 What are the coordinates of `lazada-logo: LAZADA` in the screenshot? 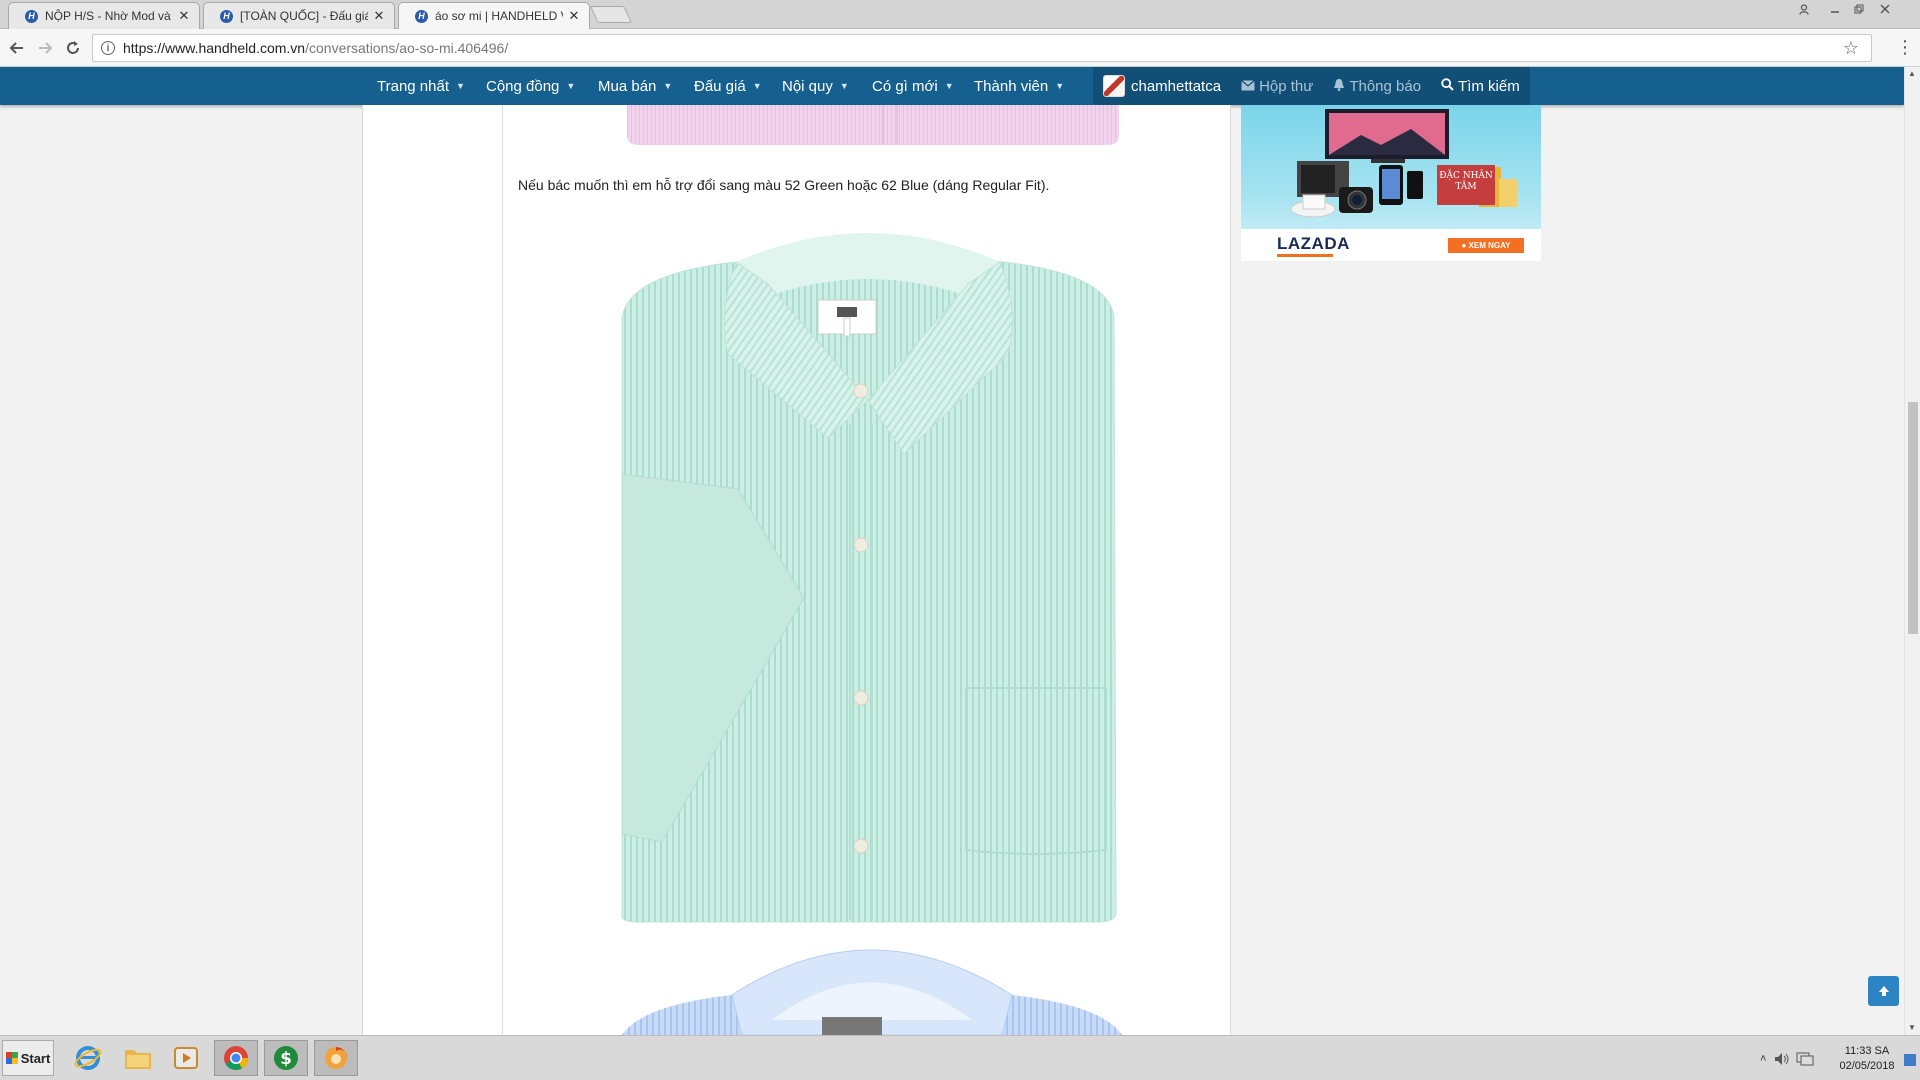 It's located at (1313, 243).